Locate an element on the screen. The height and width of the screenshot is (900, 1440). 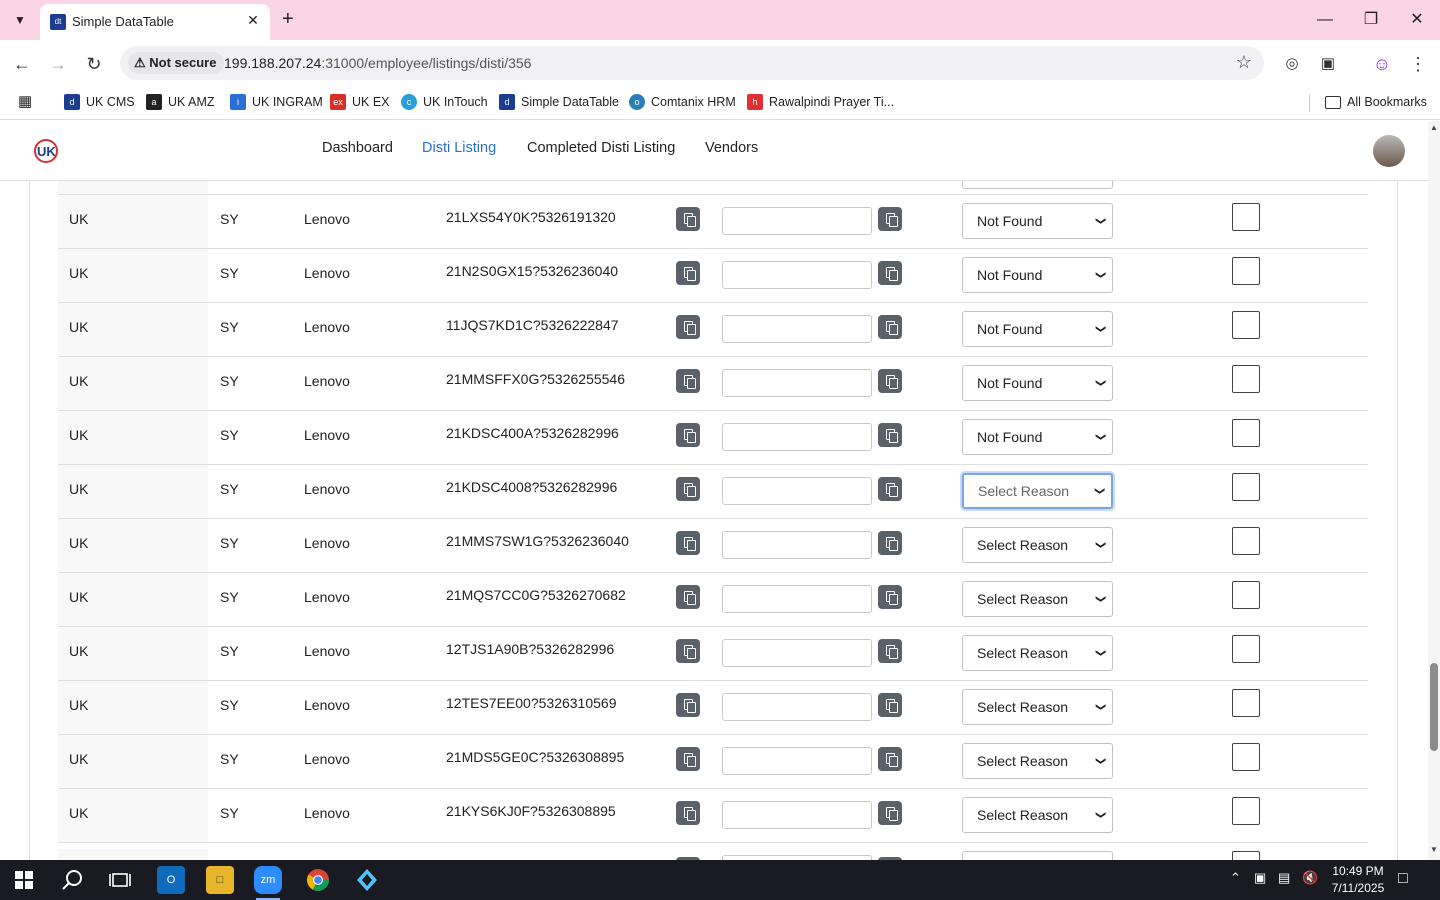
uk-logo-icon: UK is located at coordinates (46, 151).